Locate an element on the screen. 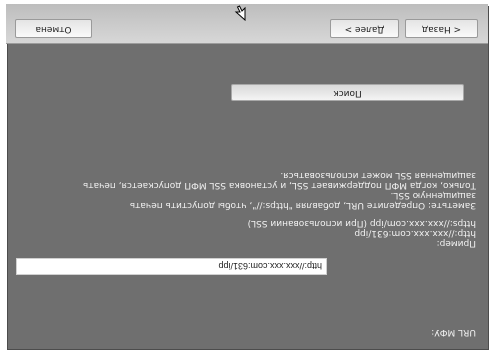 The height and width of the screenshot is (356, 495). search-button: Поиск is located at coordinates (347, 92).